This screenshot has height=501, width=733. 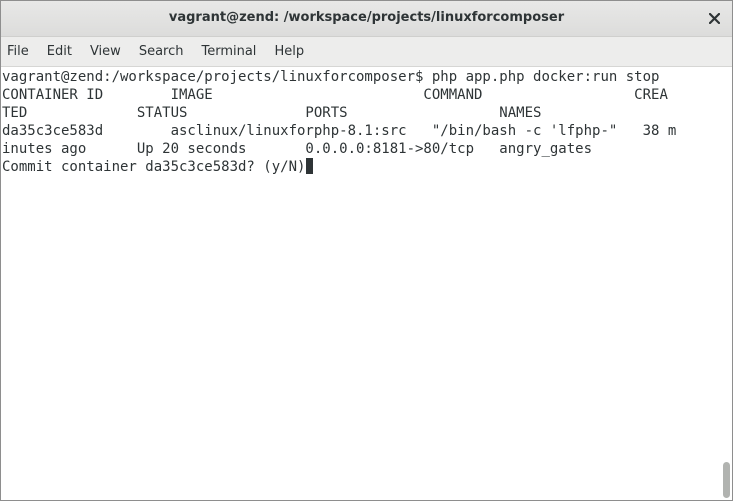 What do you see at coordinates (289, 51) in the screenshot?
I see `menu-help: Help` at bounding box center [289, 51].